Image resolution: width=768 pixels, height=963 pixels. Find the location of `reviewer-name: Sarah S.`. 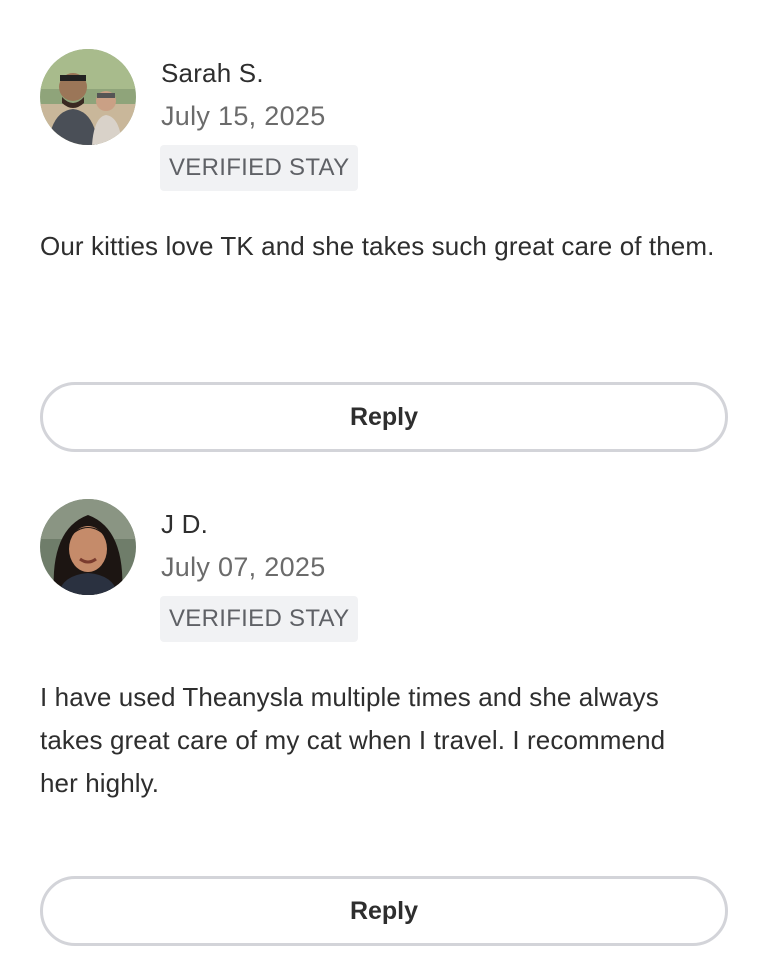

reviewer-name: Sarah S. is located at coordinates (212, 73).